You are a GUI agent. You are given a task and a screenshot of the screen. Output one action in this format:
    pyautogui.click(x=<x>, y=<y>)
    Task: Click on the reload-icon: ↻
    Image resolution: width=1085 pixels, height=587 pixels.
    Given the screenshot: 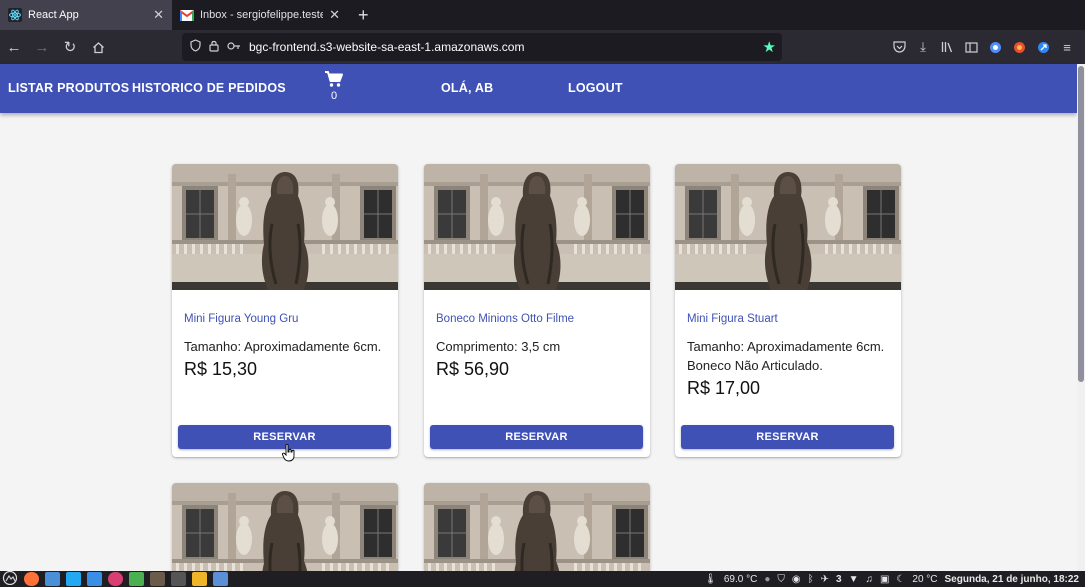 What is the action you would take?
    pyautogui.click(x=70, y=47)
    